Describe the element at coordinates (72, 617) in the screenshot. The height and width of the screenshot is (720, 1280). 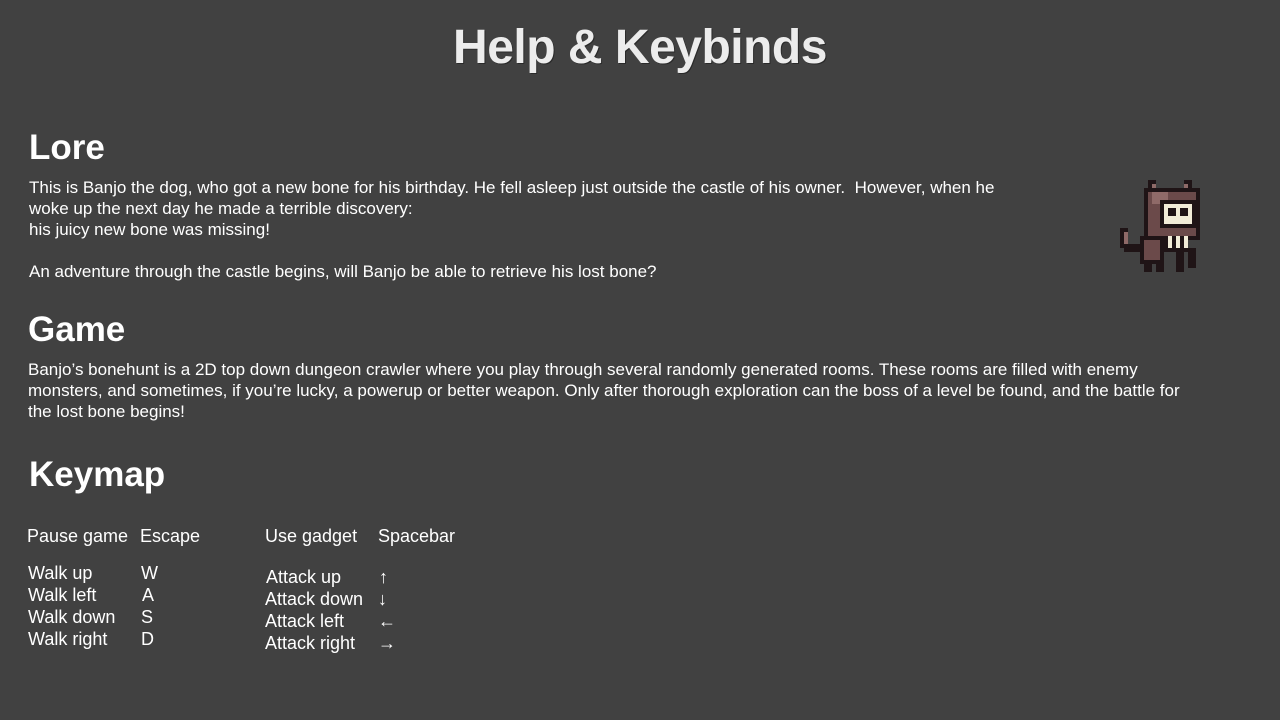
I see `walk-down-label: Walk down` at that location.